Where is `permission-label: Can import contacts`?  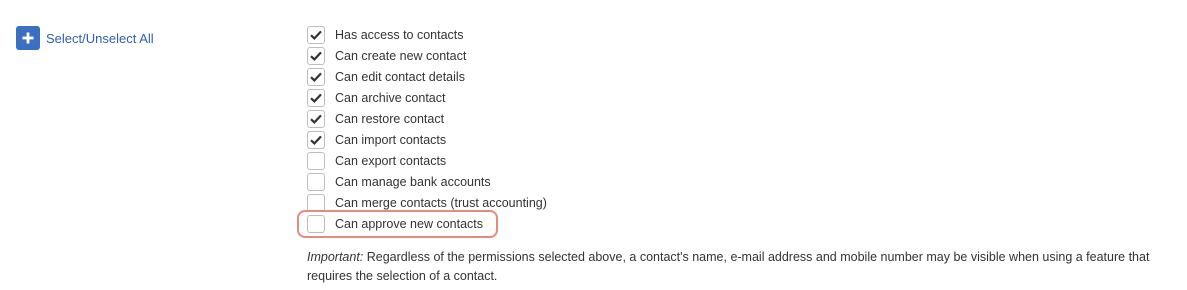 permission-label: Can import contacts is located at coordinates (391, 139).